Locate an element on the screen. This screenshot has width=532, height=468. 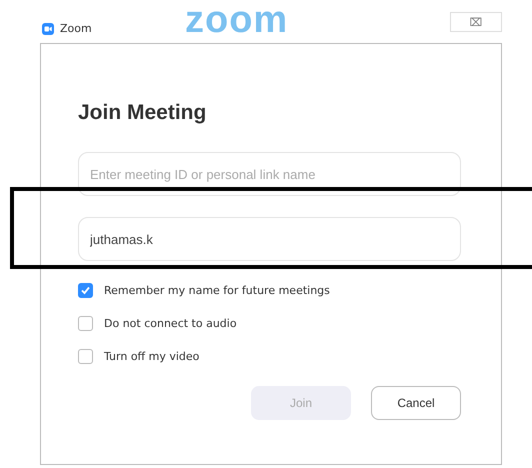
dialog-heading: Join Meeting is located at coordinates (143, 113).